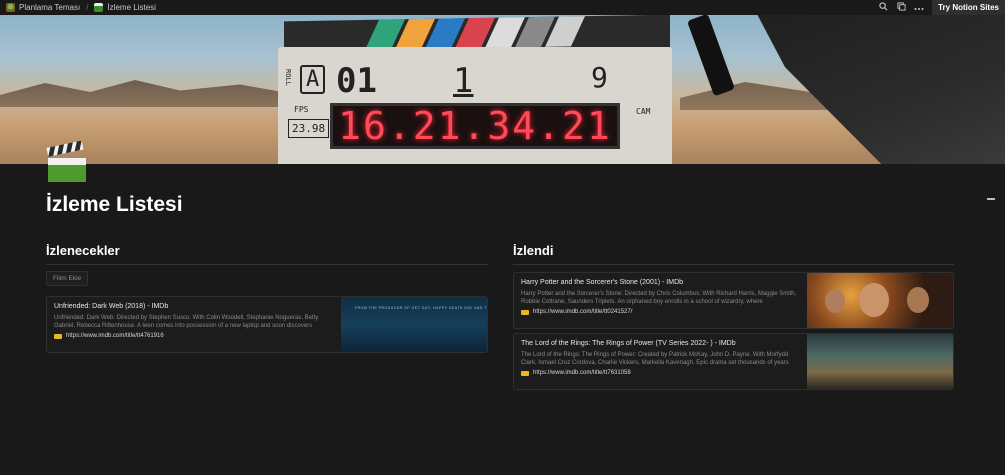  What do you see at coordinates (356, 81) in the screenshot?
I see `board-scene: 01` at bounding box center [356, 81].